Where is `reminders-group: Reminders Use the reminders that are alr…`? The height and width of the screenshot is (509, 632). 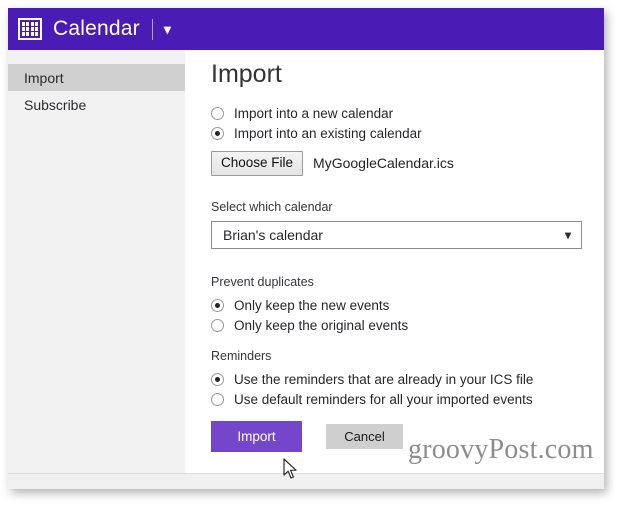 reminders-group: Reminders Use the reminders that are alr… is located at coordinates (372, 379).